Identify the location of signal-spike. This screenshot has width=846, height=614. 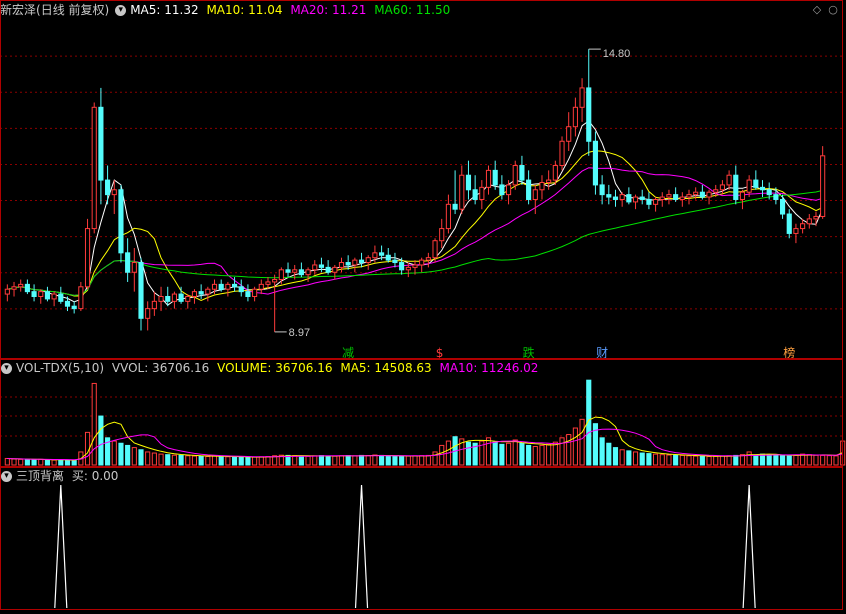
(61, 546).